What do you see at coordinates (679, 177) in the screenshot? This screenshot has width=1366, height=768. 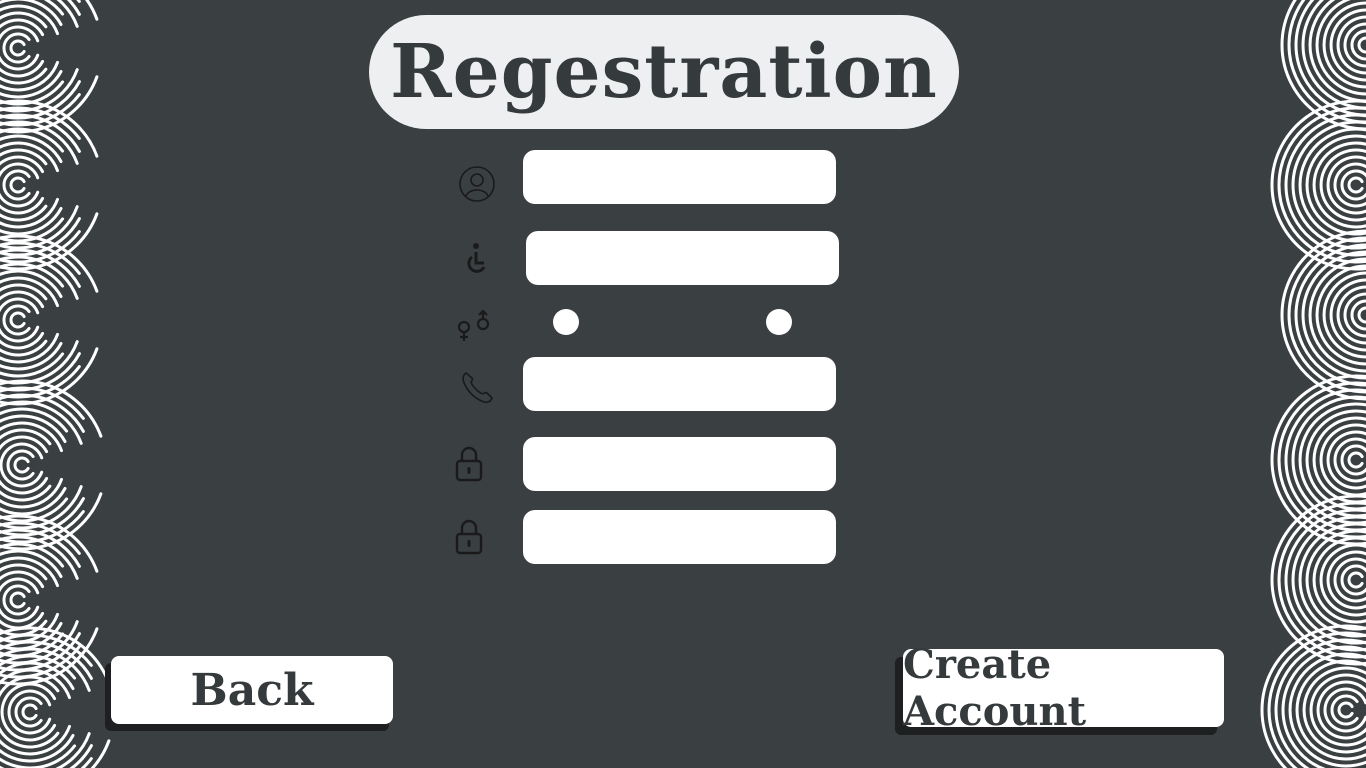 I see `username-input` at bounding box center [679, 177].